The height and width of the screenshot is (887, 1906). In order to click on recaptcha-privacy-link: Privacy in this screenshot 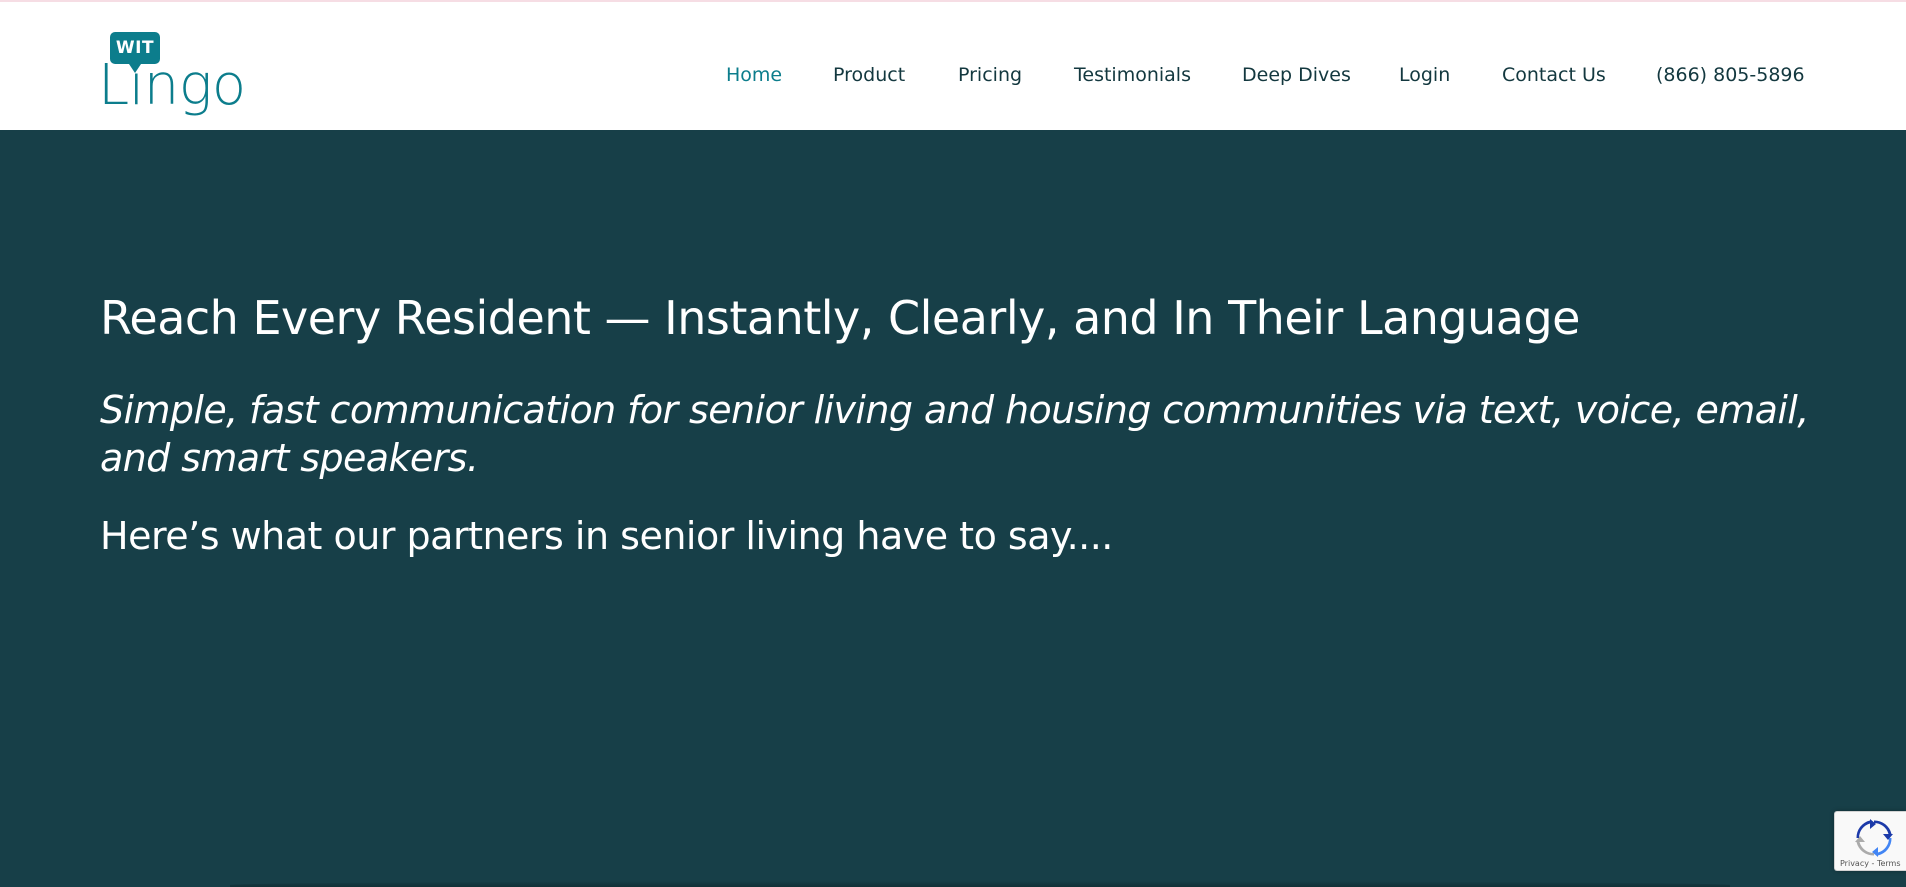, I will do `click(1854, 863)`.